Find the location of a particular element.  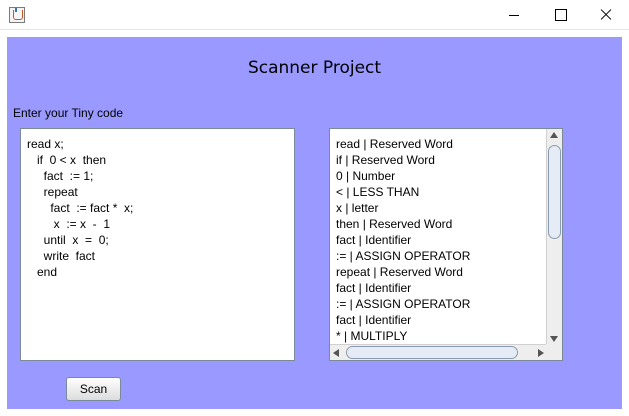

code-line: if 0 < x then is located at coordinates (67, 160).